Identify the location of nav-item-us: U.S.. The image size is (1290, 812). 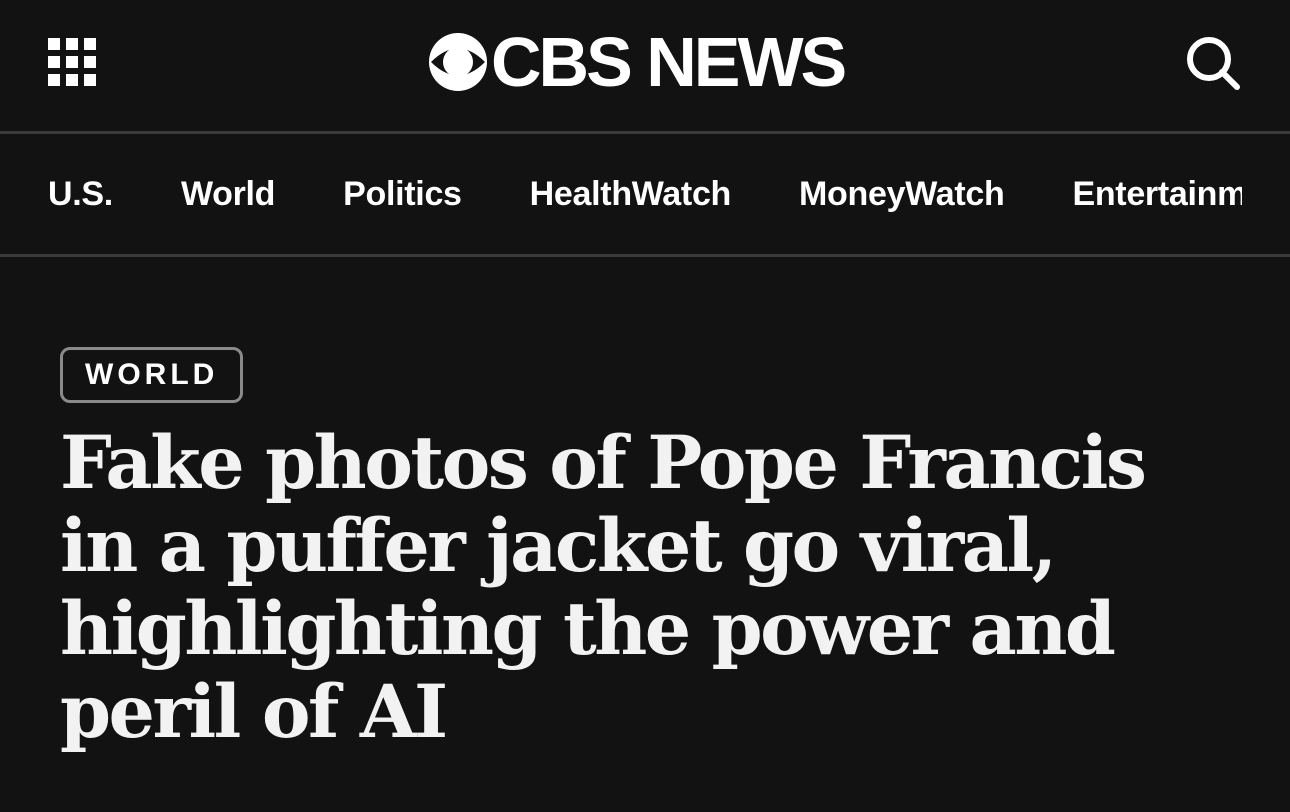
(80, 194).